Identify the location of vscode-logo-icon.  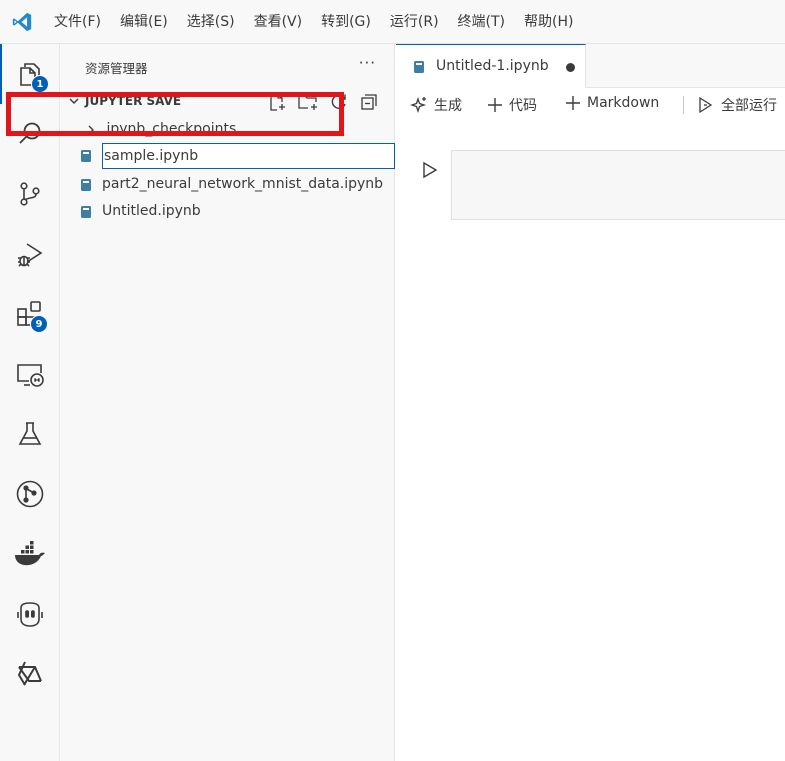
(22, 22).